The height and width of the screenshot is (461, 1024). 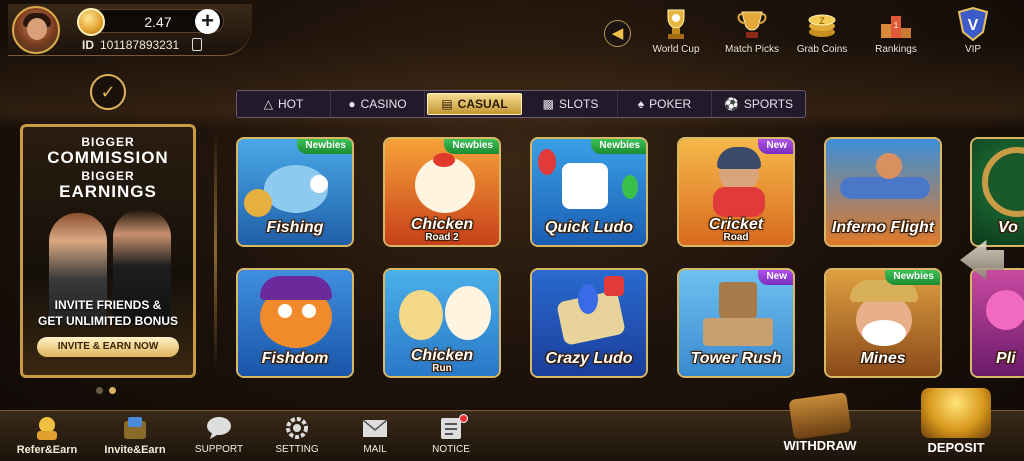 I want to click on balance-pill: 2.47 +, so click(x=150, y=22).